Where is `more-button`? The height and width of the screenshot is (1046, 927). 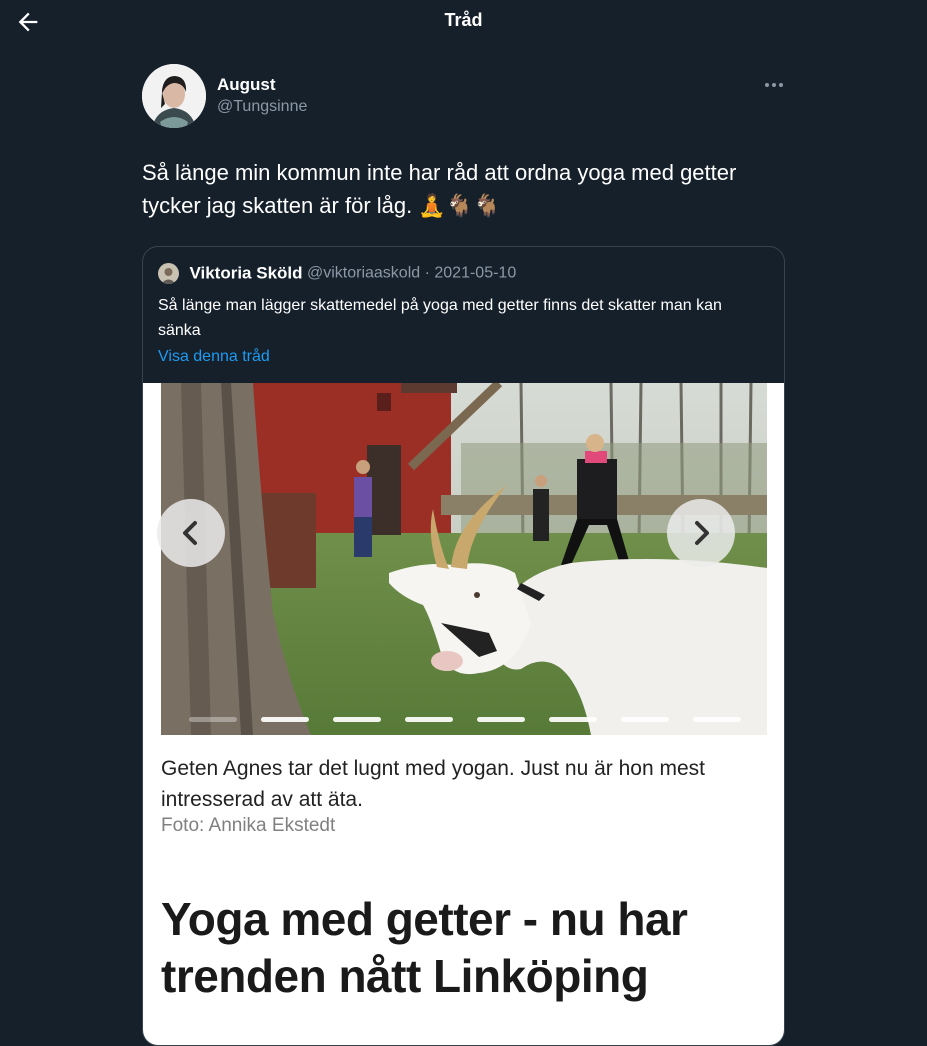 more-button is located at coordinates (775, 85).